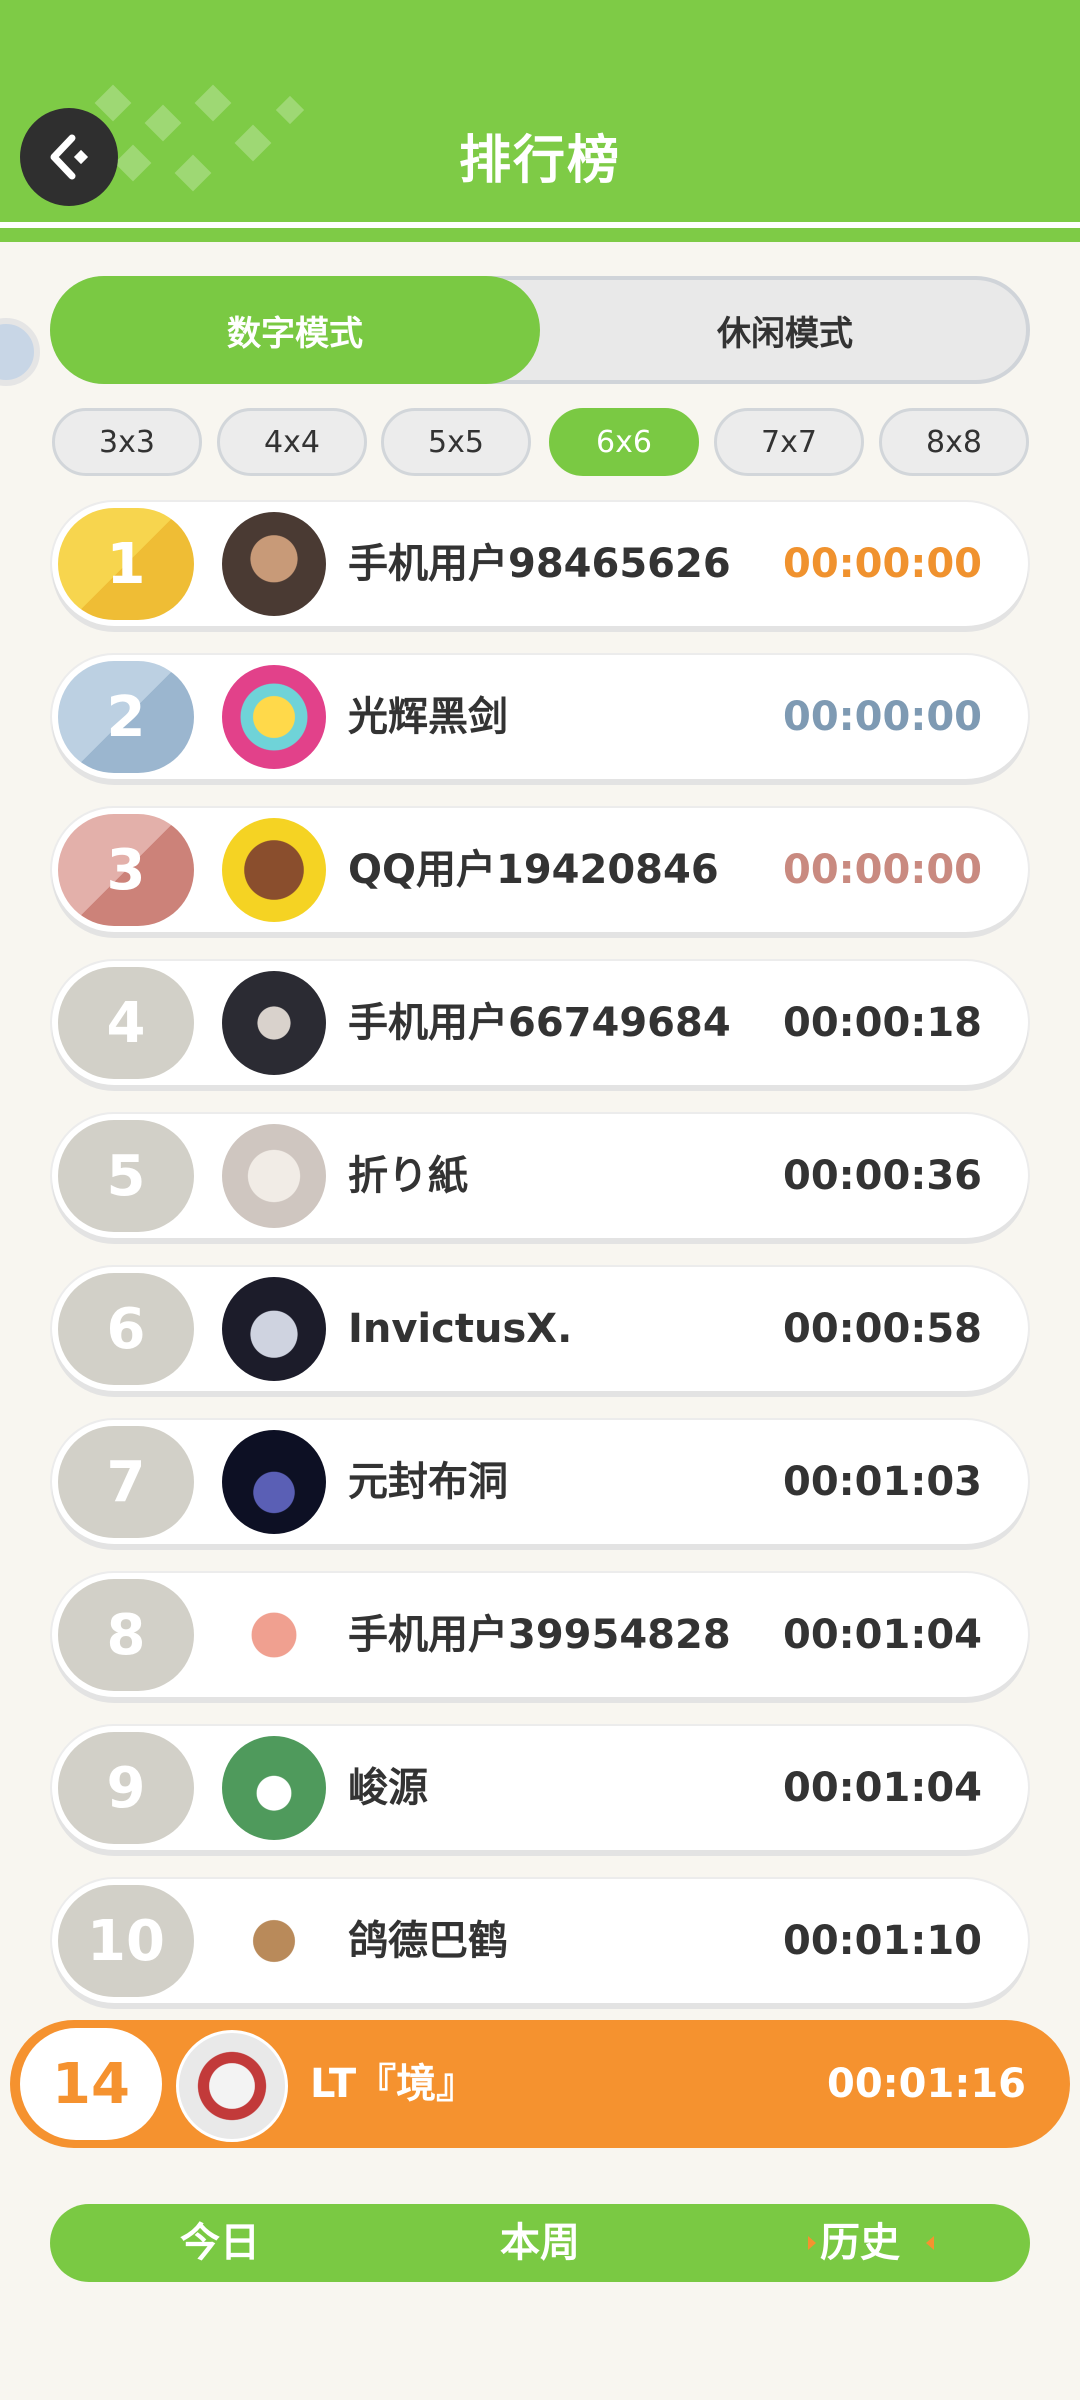 The height and width of the screenshot is (2400, 1080). I want to click on ranking-row: 8 手机用户39954828 00:01:04, so click(540, 1635).